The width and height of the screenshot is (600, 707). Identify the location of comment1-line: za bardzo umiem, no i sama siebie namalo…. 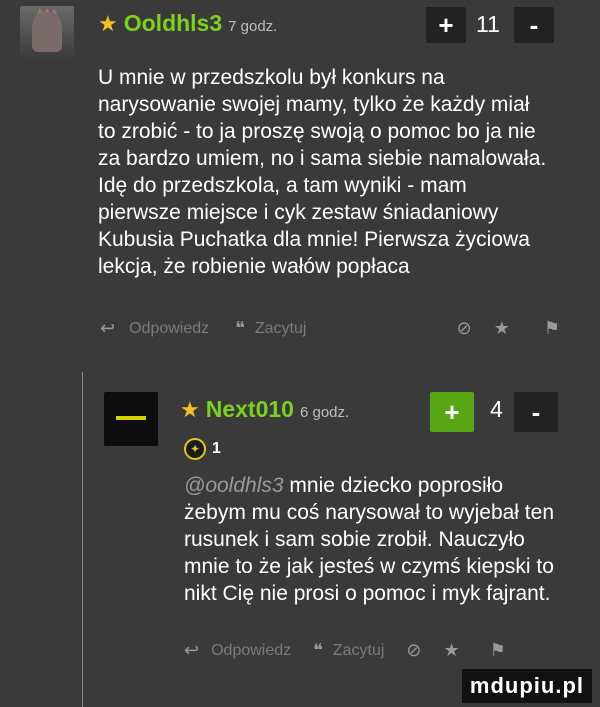
(322, 158).